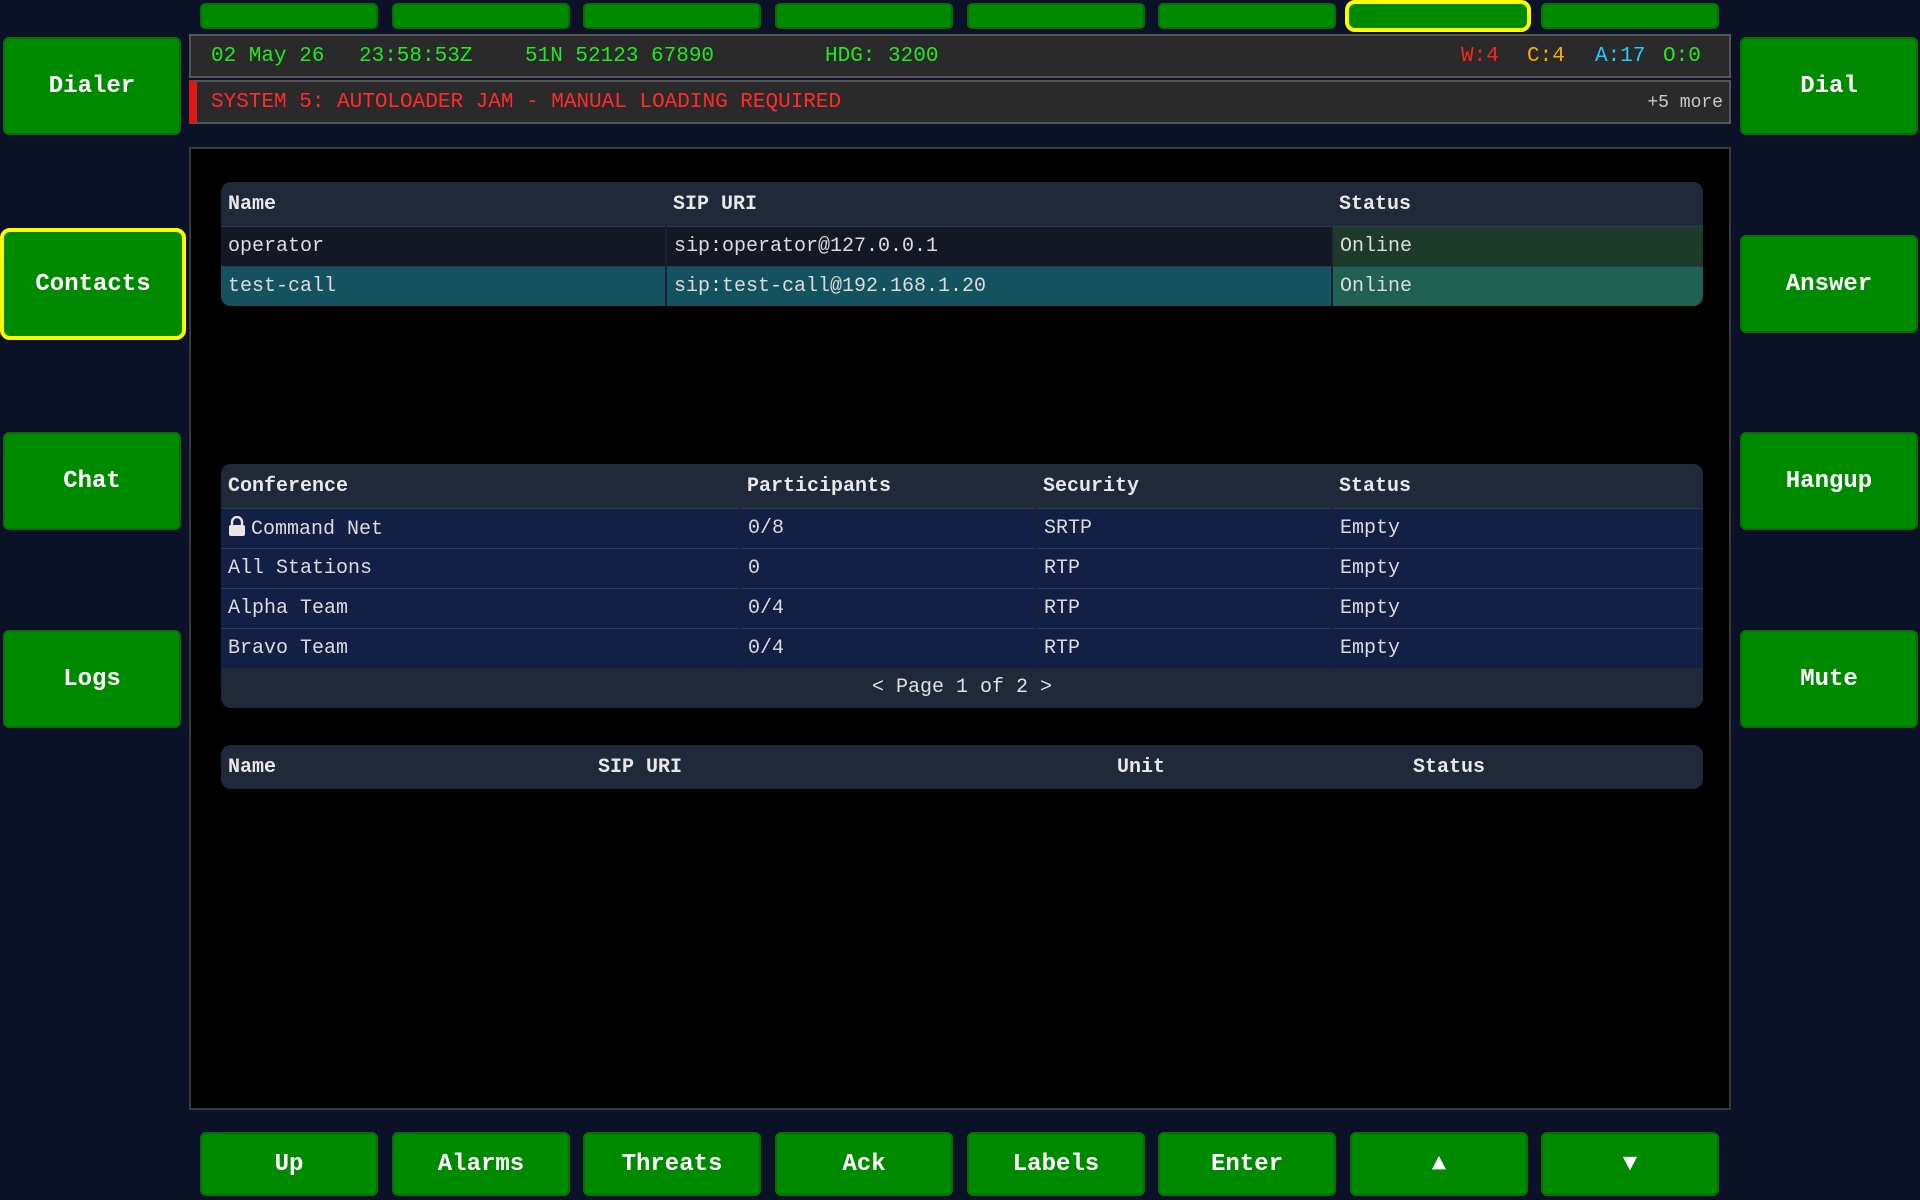  Describe the element at coordinates (1184, 528) in the screenshot. I see `conference-security: SRTP` at that location.